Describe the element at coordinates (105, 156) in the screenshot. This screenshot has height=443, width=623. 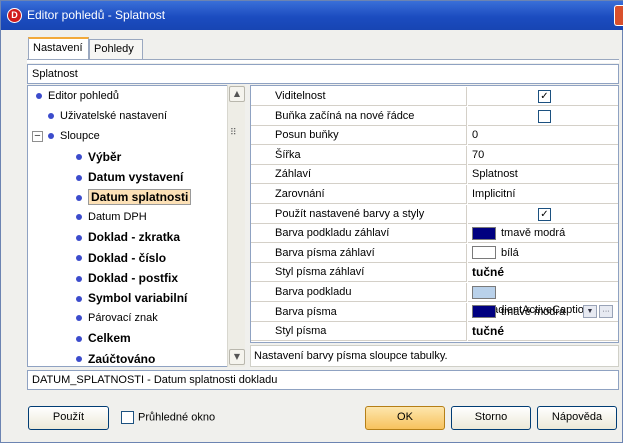
I see `tree-item-label: Výběr` at that location.